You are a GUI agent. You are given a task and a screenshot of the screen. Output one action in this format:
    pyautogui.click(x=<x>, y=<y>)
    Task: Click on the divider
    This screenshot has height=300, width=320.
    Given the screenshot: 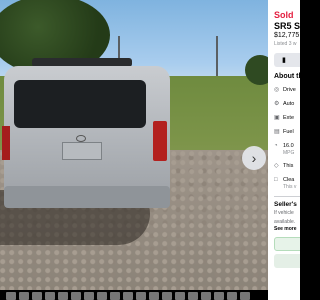 What is the action you would take?
    pyautogui.click(x=287, y=196)
    